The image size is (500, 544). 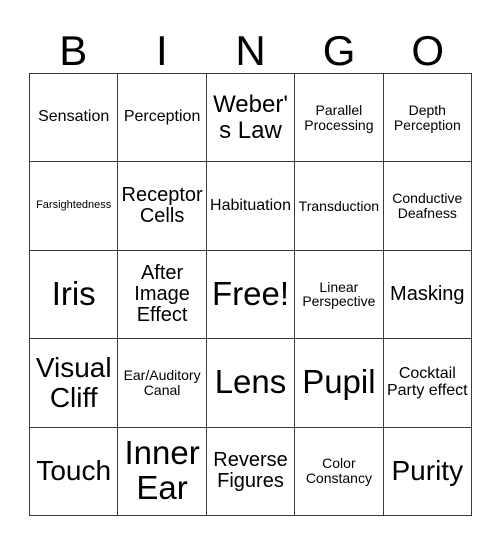 I want to click on bingo-header: B I N G O, so click(x=250, y=45).